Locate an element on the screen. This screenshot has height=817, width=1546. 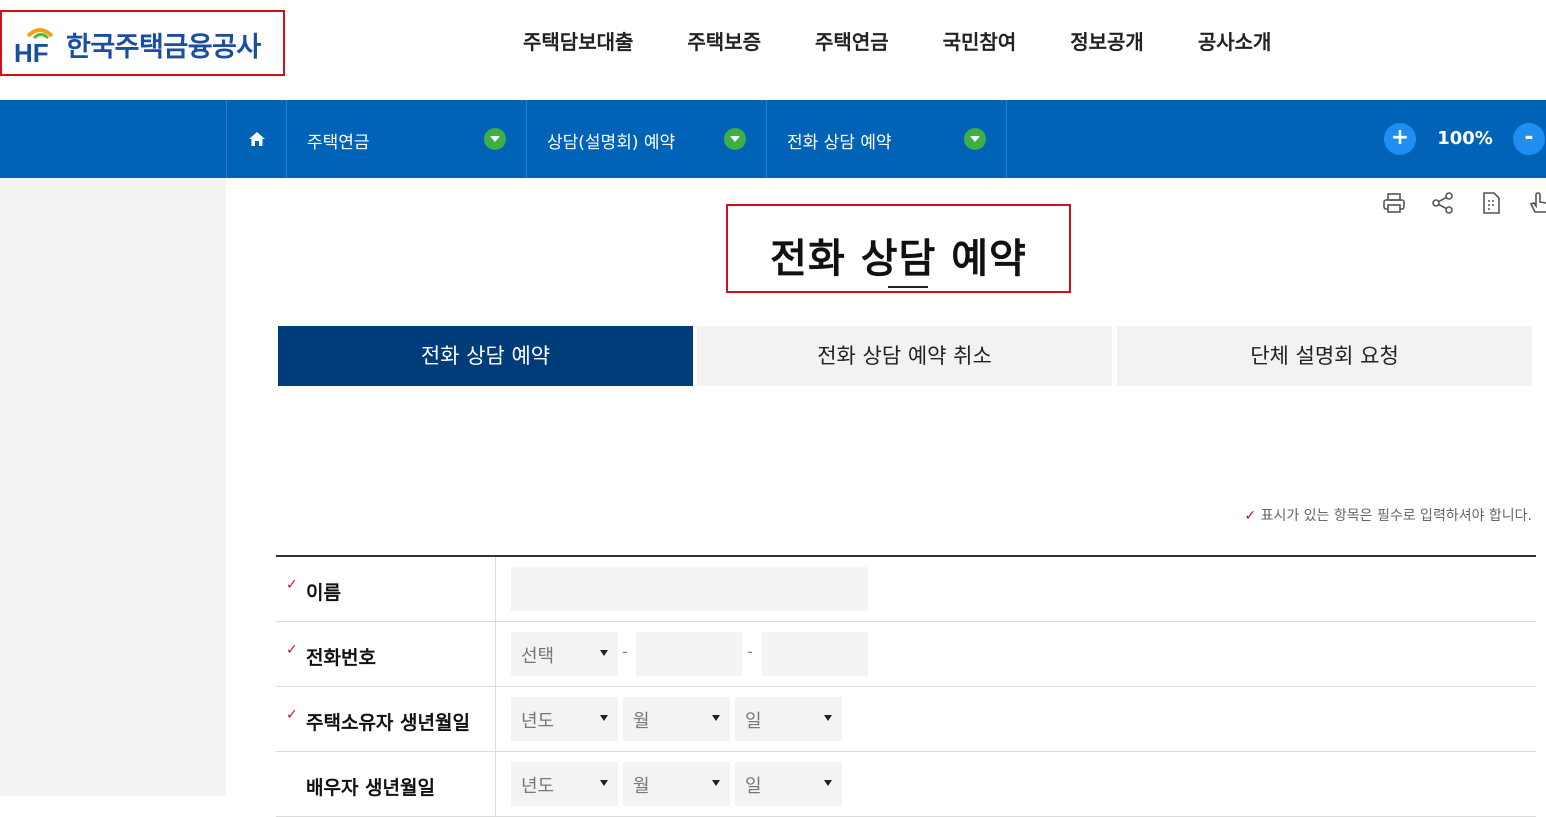
tab-phone-reservation: 전화 상담 예약 is located at coordinates (485, 356).